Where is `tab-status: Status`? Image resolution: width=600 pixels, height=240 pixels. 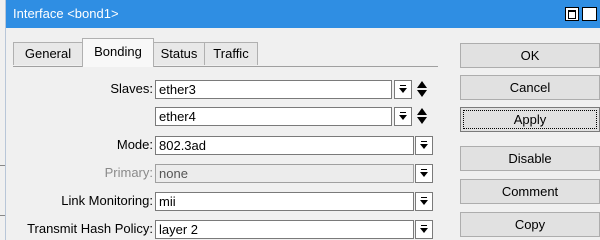
tab-status: Status is located at coordinates (179, 53).